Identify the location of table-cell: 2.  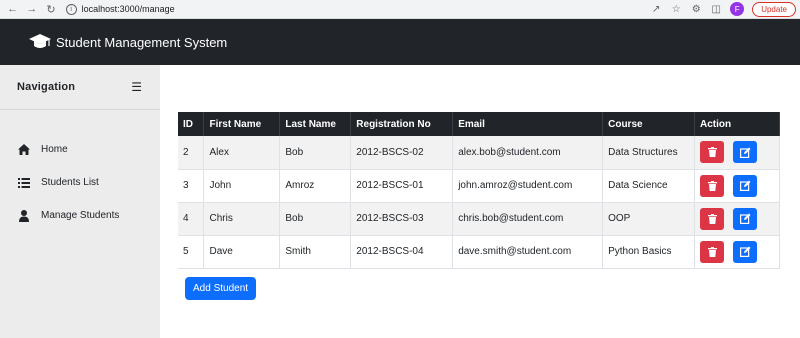
(191, 153).